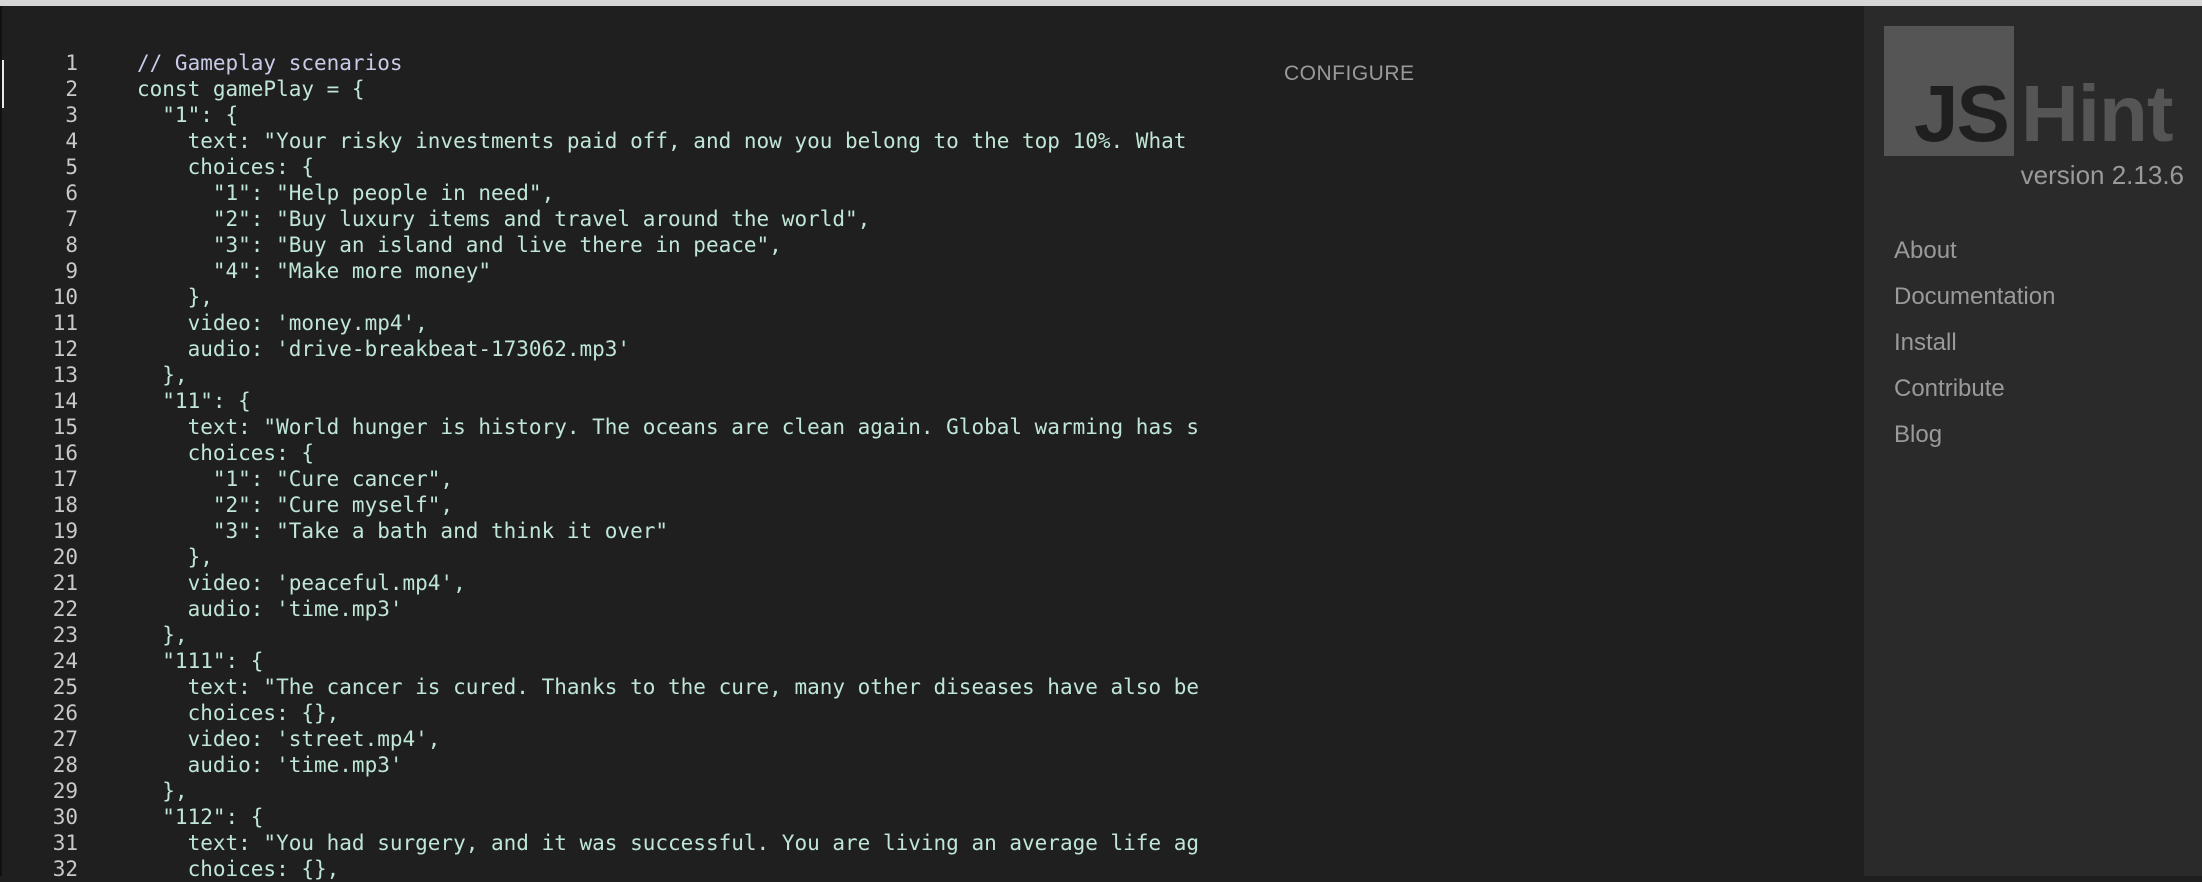 The width and height of the screenshot is (2202, 882). What do you see at coordinates (624, 167) in the screenshot?
I see `code-line: 5 choices: {` at bounding box center [624, 167].